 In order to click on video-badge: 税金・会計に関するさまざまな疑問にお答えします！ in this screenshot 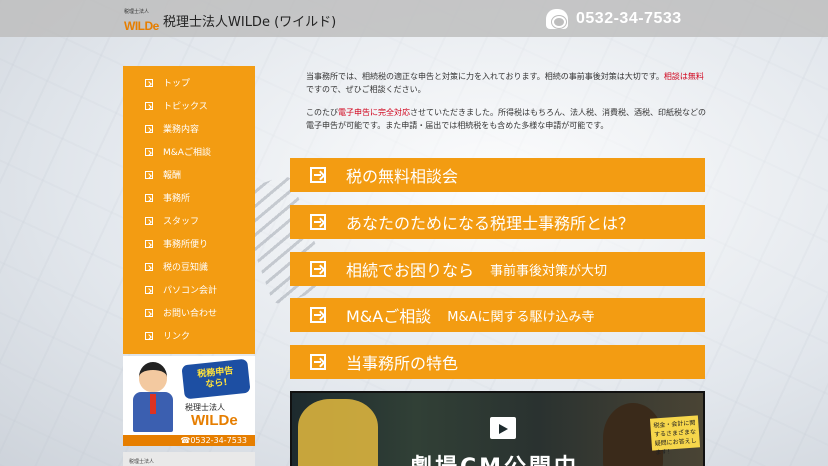, I will do `click(675, 435)`.